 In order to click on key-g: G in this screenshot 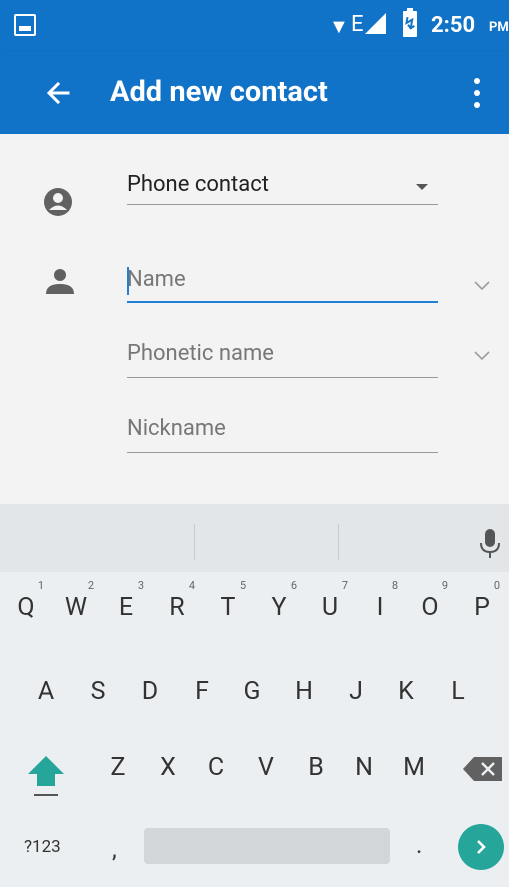, I will do `click(252, 692)`.